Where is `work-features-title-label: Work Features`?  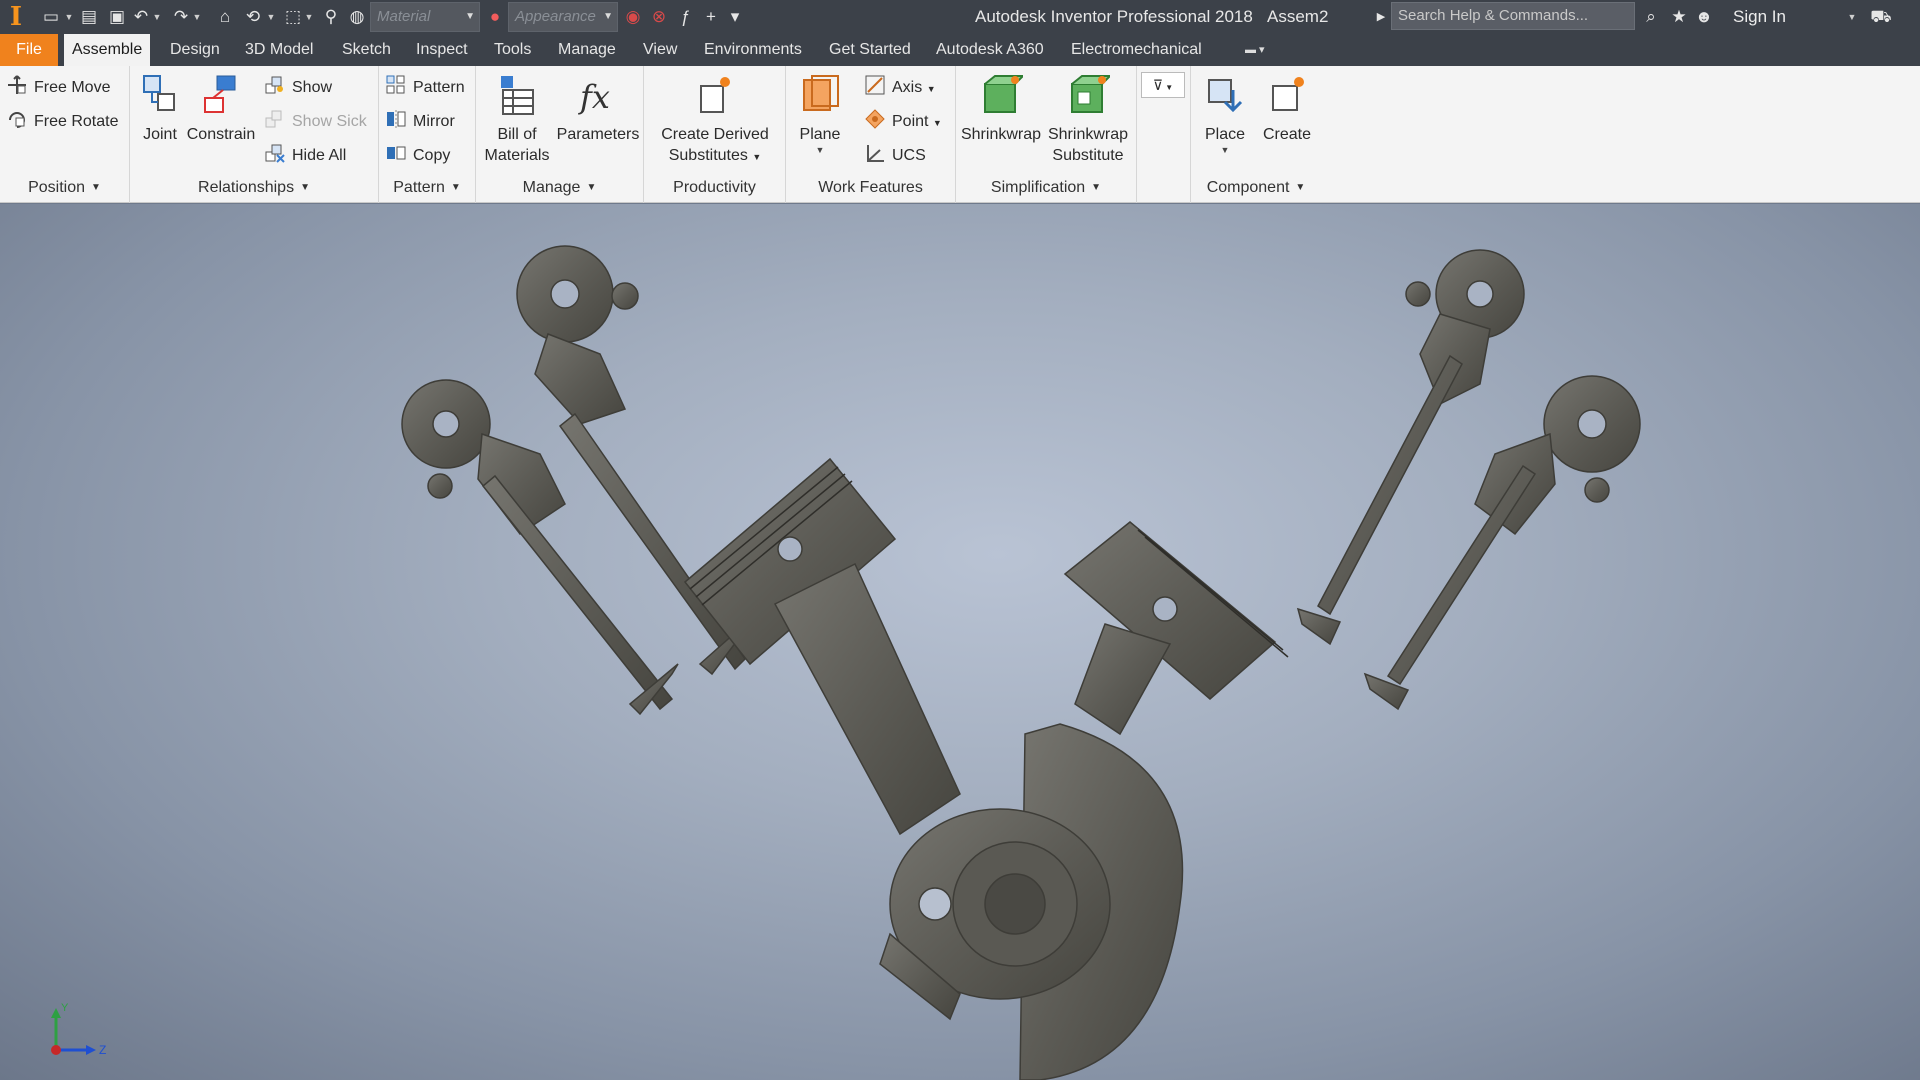
work-features-title-label: Work Features is located at coordinates (870, 187).